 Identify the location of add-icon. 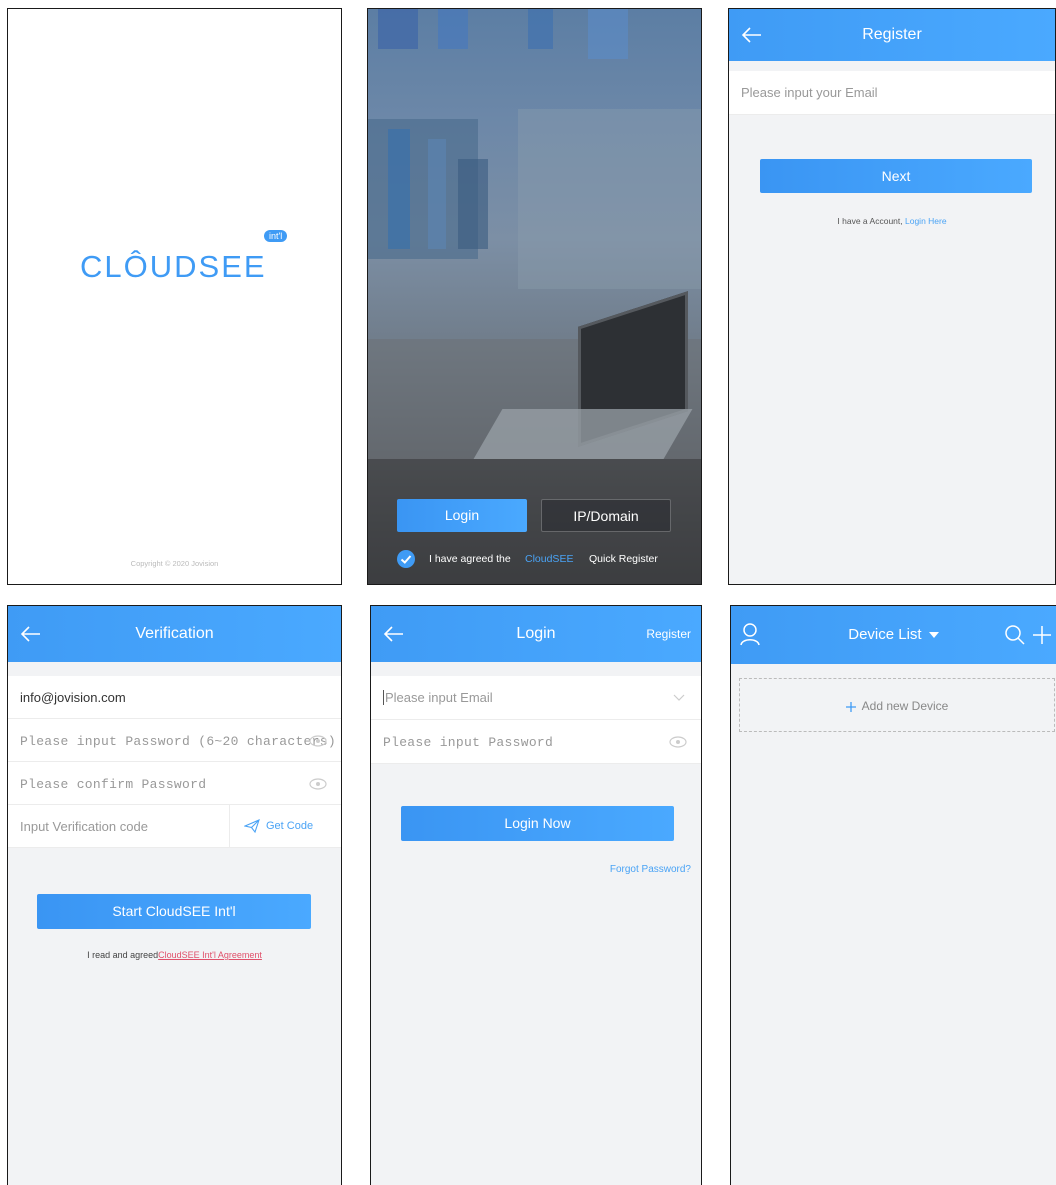
(1042, 635).